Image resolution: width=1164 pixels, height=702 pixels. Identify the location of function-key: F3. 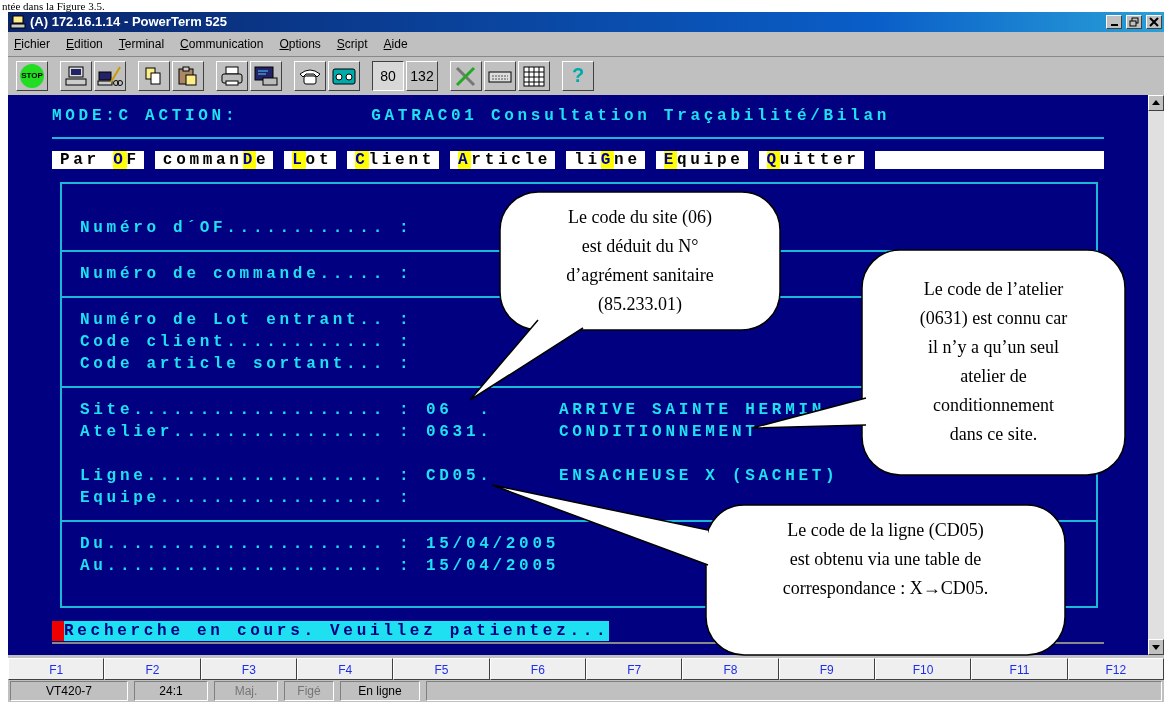
(248, 669).